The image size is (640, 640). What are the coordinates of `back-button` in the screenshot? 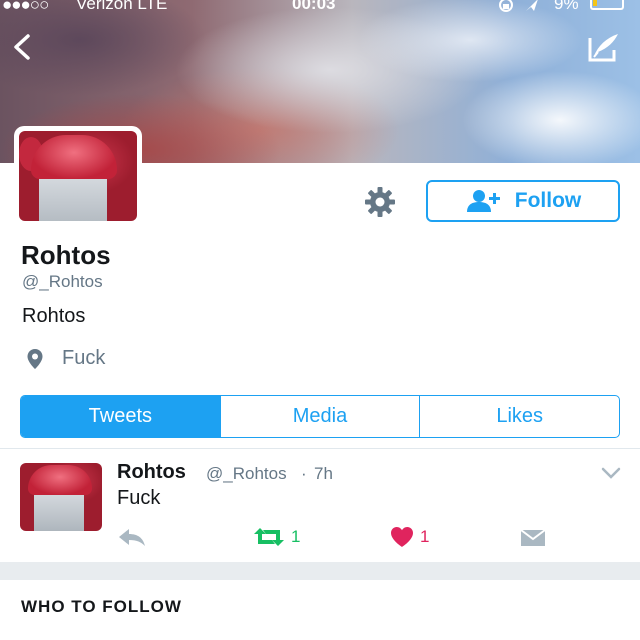 It's located at (23, 47).